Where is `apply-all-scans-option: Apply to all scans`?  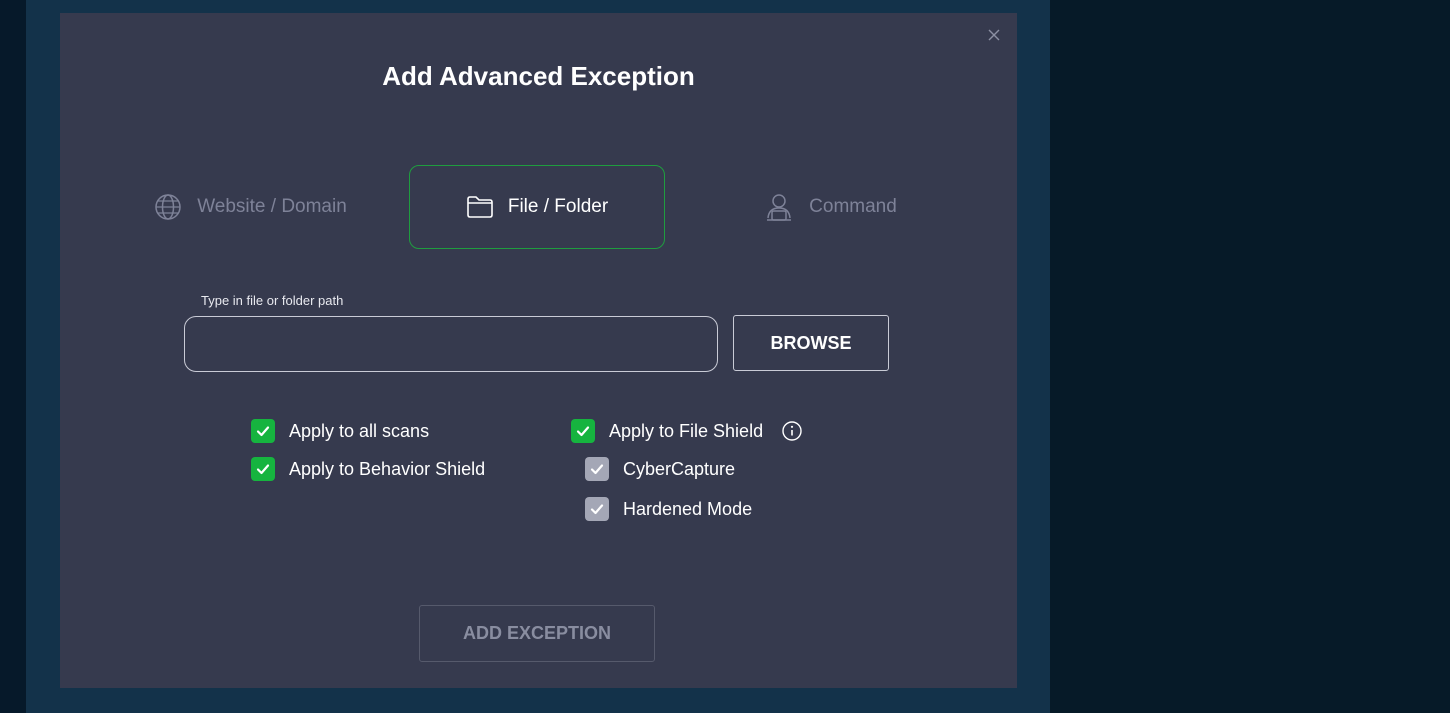
apply-all-scans-option: Apply to all scans is located at coordinates (340, 431).